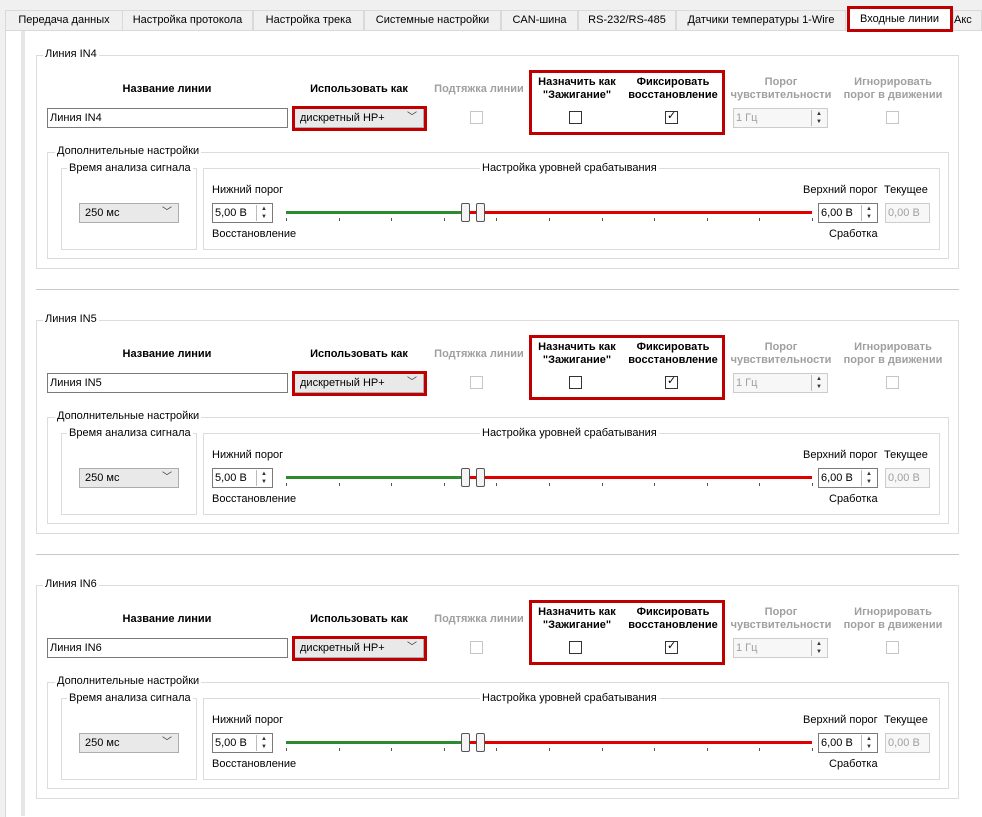  I want to click on header-line-name: Название линии, so click(167, 619).